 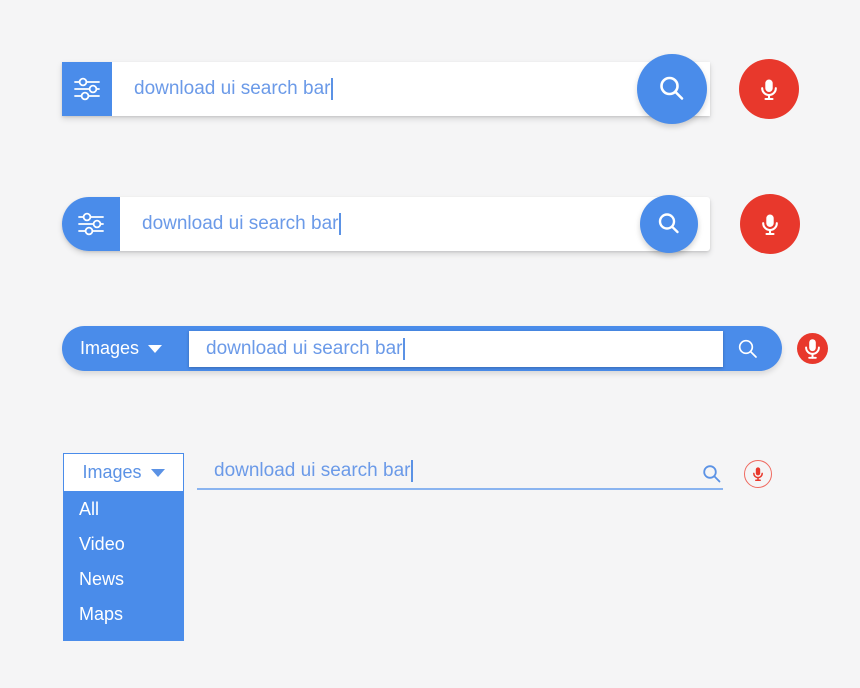 What do you see at coordinates (460, 489) in the screenshot?
I see `input-underline` at bounding box center [460, 489].